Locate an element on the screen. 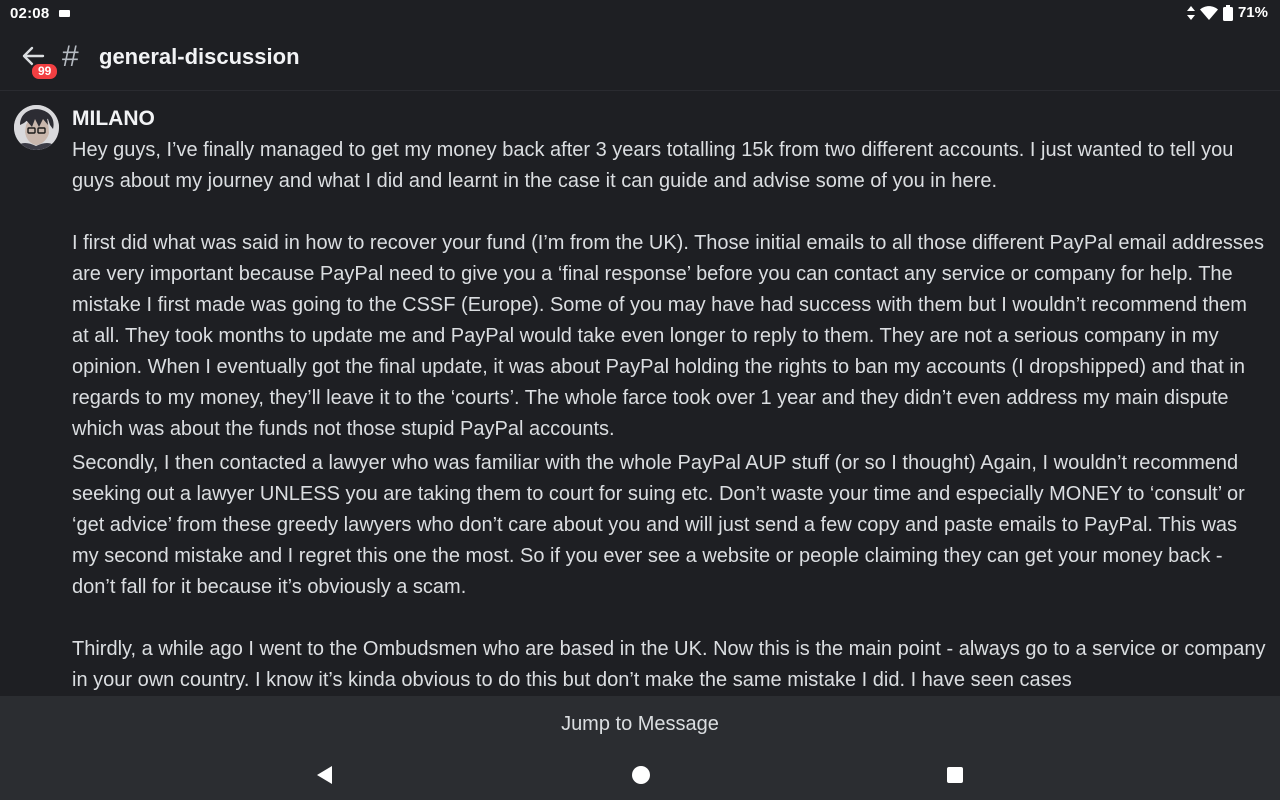  hash-icon: # is located at coordinates (70, 56).